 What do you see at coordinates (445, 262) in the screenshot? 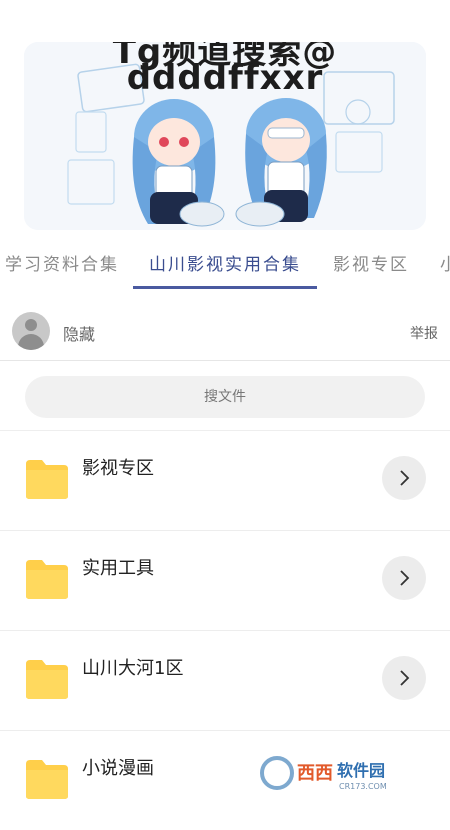
I see `tab-more: 小` at bounding box center [445, 262].